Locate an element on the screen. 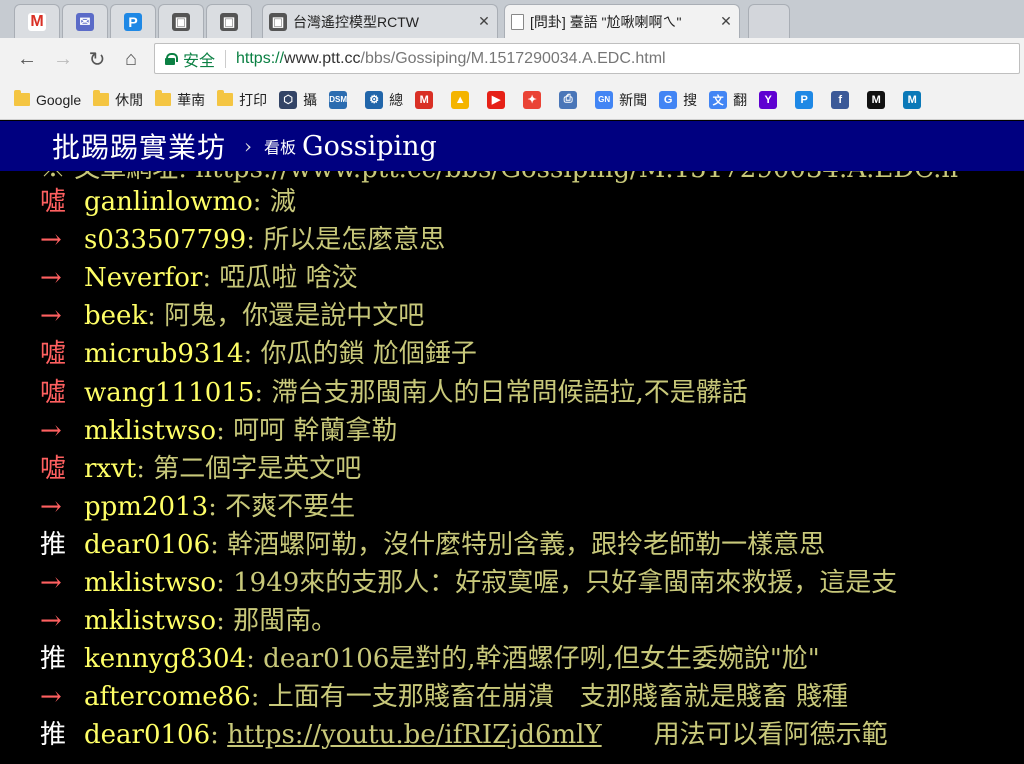  comment-text: 不爽不要生 is located at coordinates (290, 506).